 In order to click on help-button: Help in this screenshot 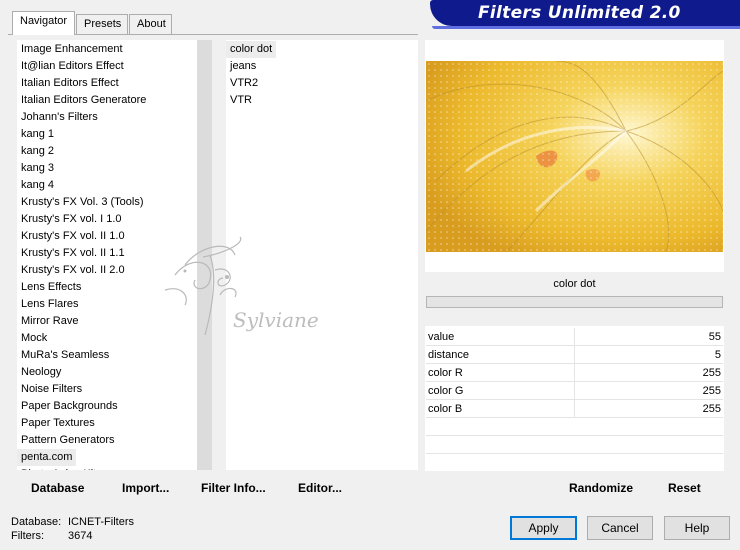, I will do `click(697, 528)`.